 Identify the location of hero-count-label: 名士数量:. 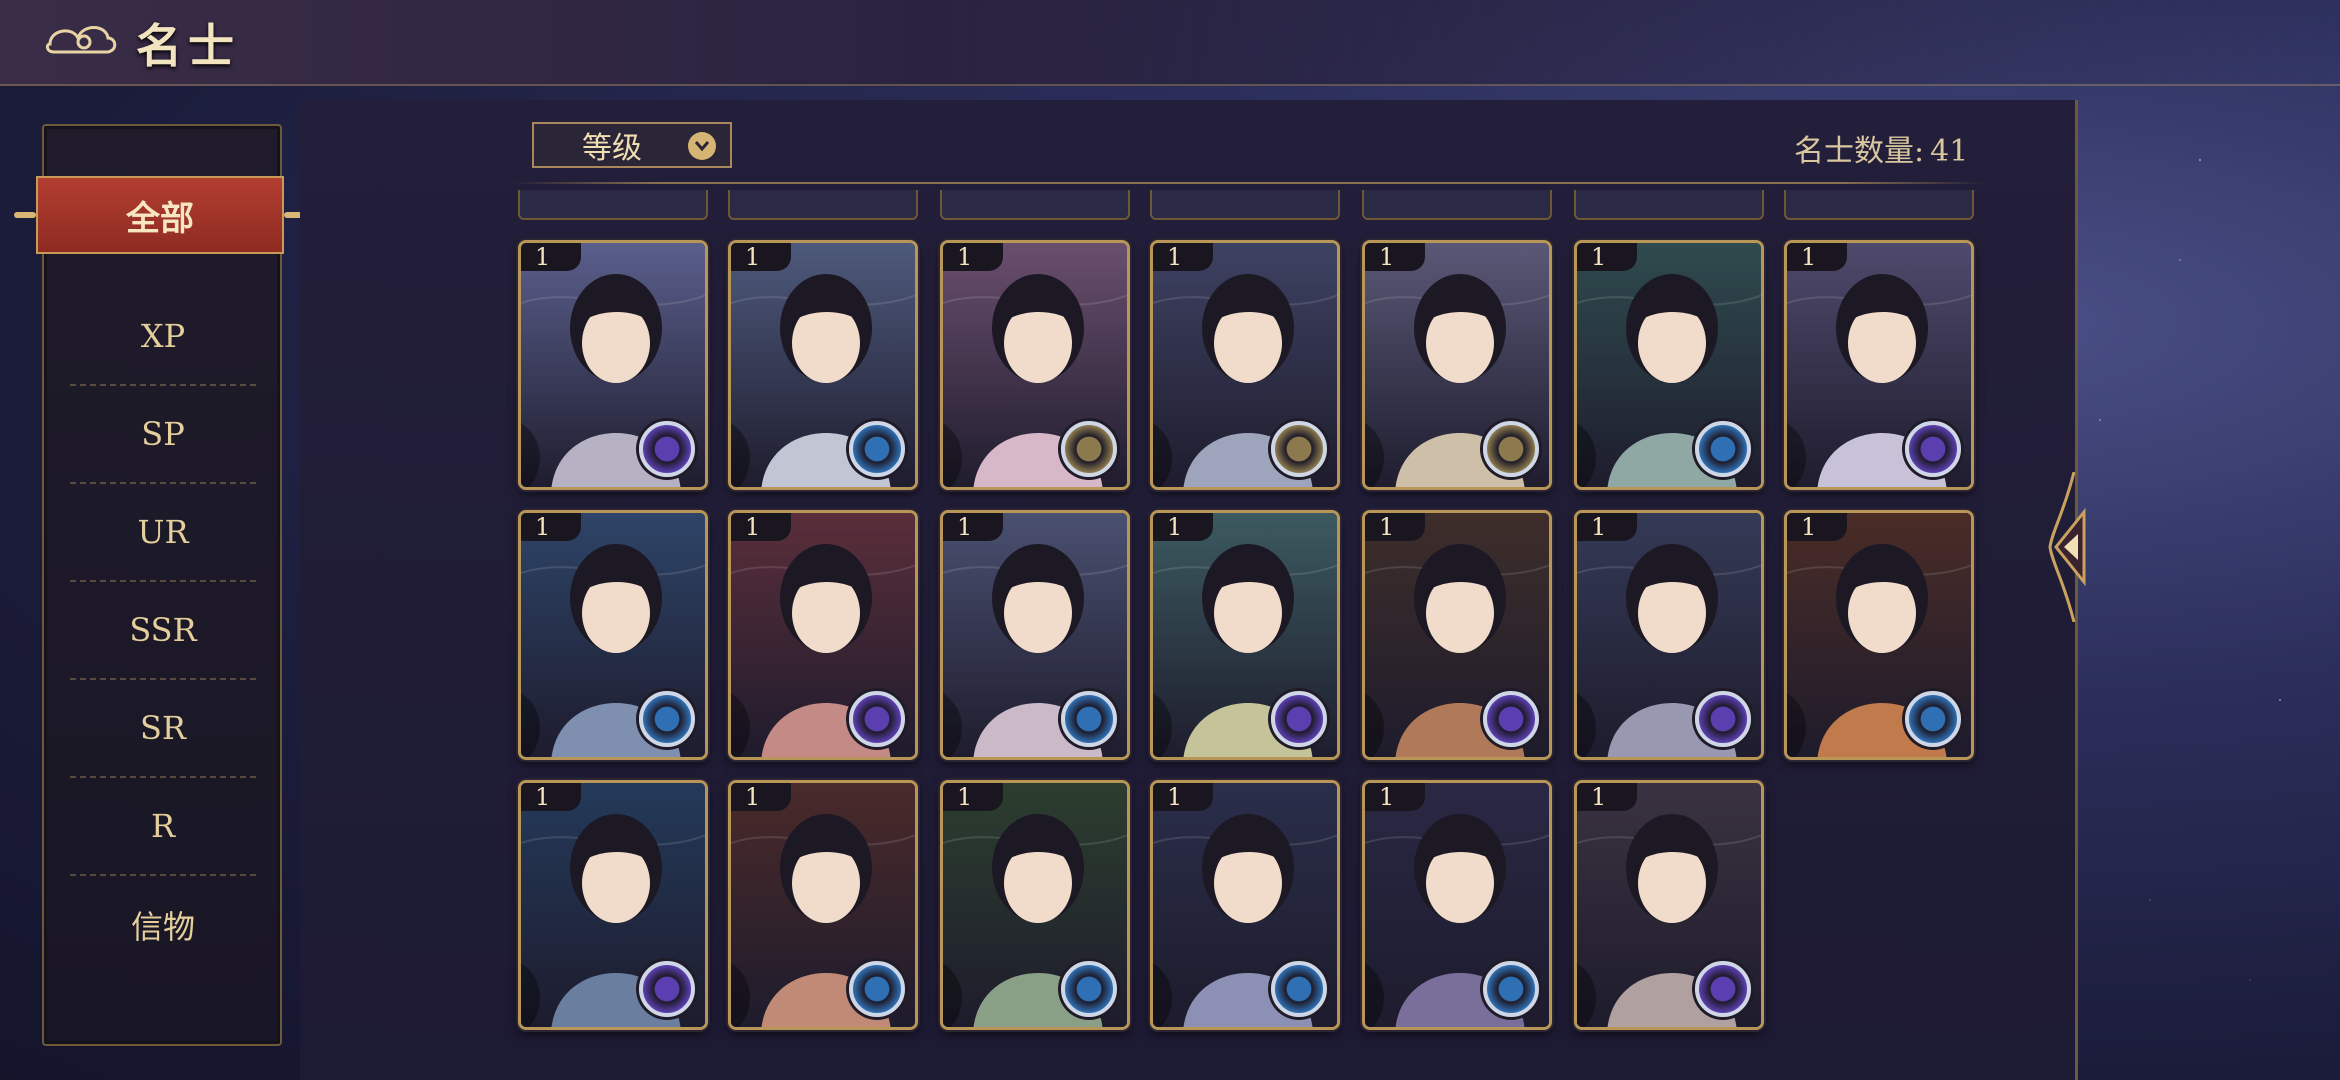
(1859, 151).